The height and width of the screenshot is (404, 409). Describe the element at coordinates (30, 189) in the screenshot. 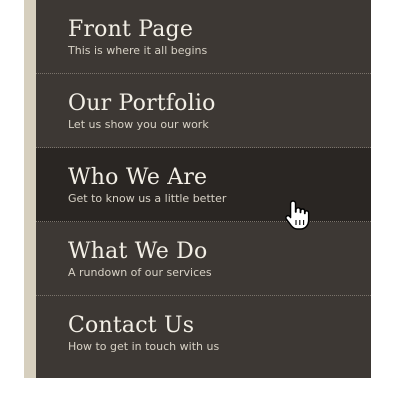

I see `menu-side-rail` at that location.